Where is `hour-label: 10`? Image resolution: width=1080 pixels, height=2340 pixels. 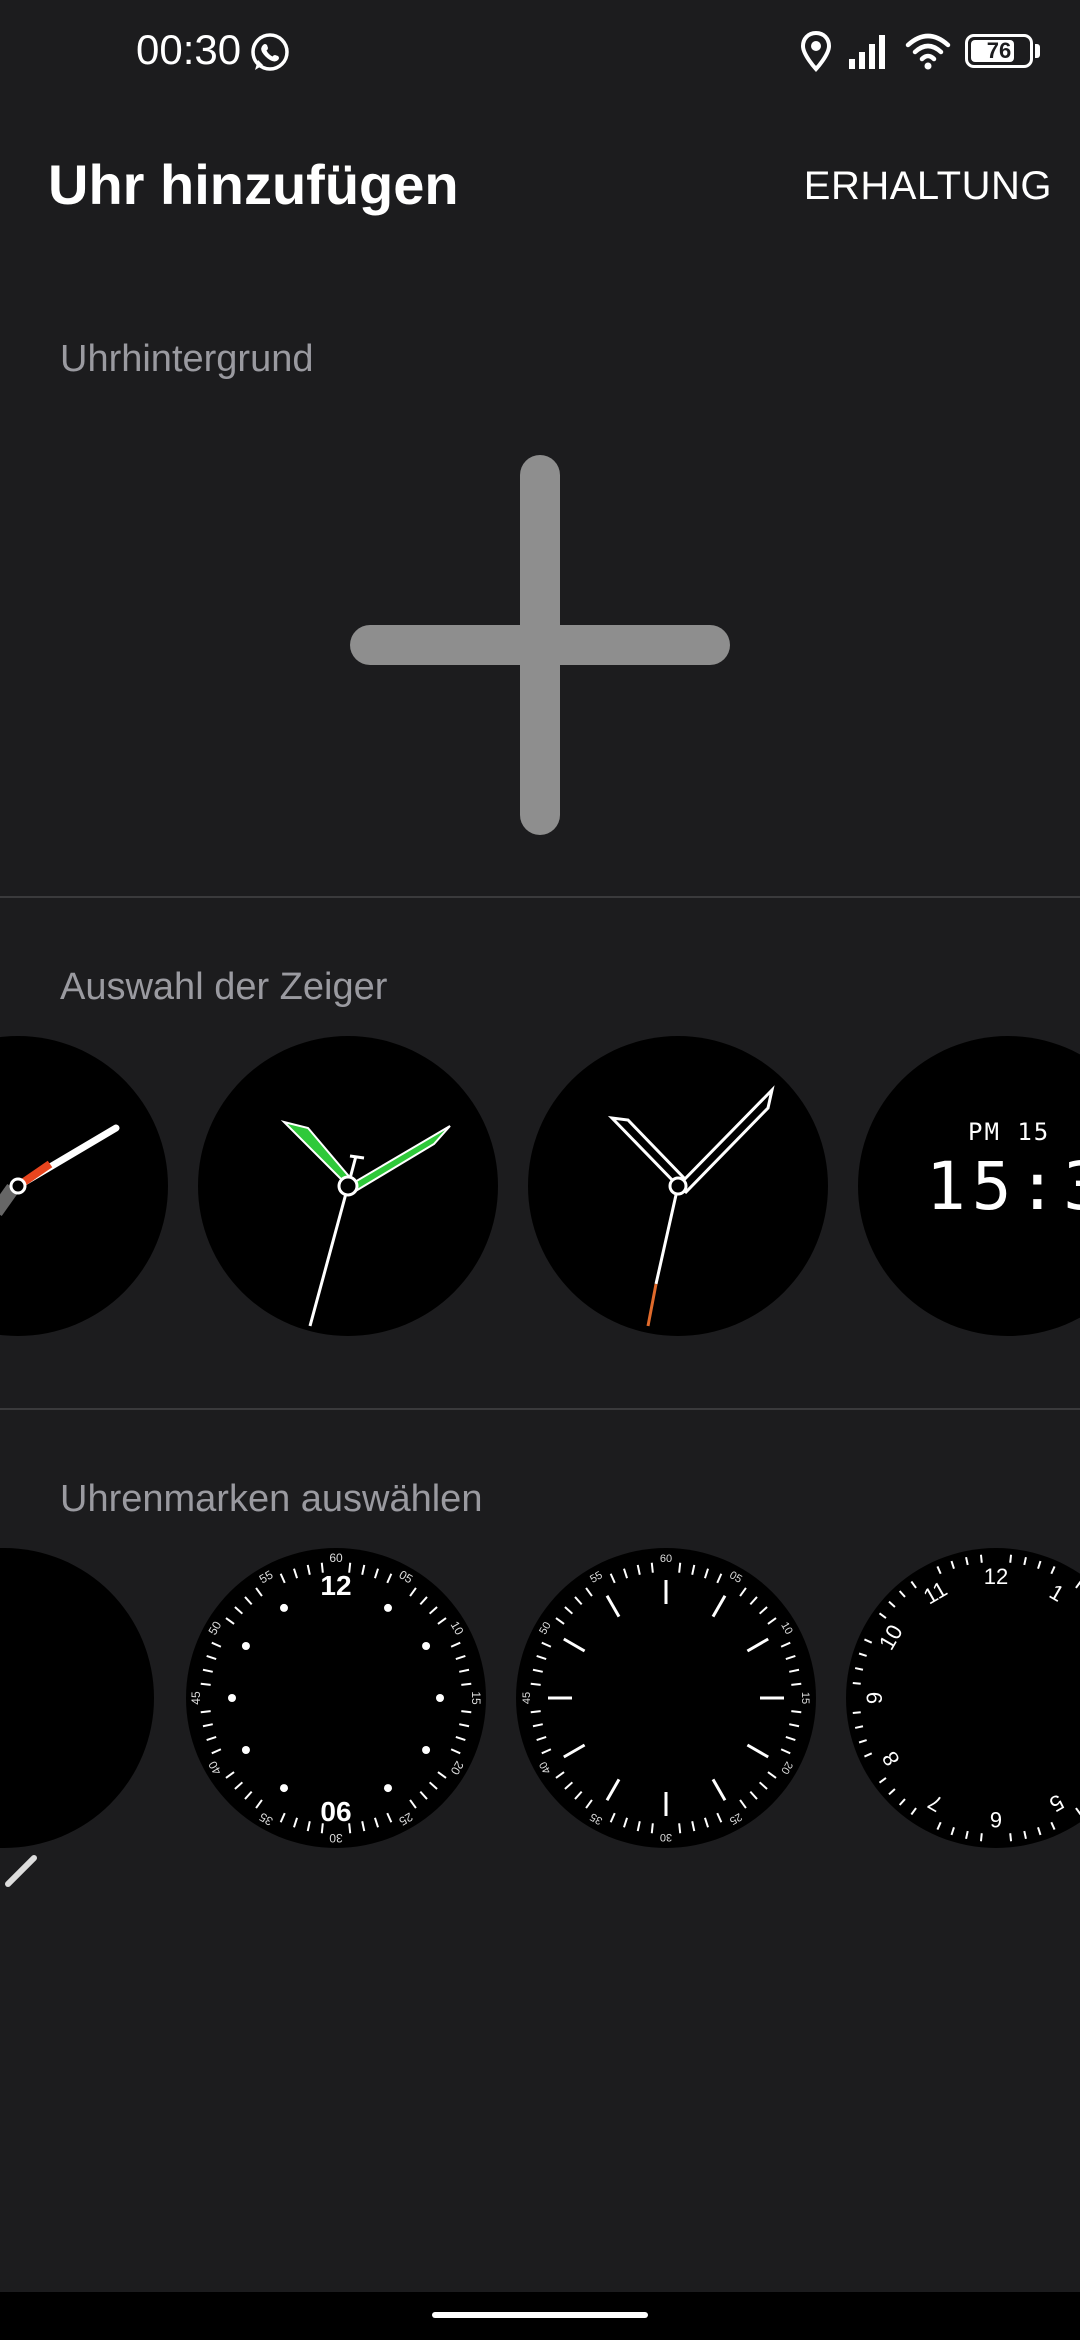
hour-label: 10 is located at coordinates (891, 1637).